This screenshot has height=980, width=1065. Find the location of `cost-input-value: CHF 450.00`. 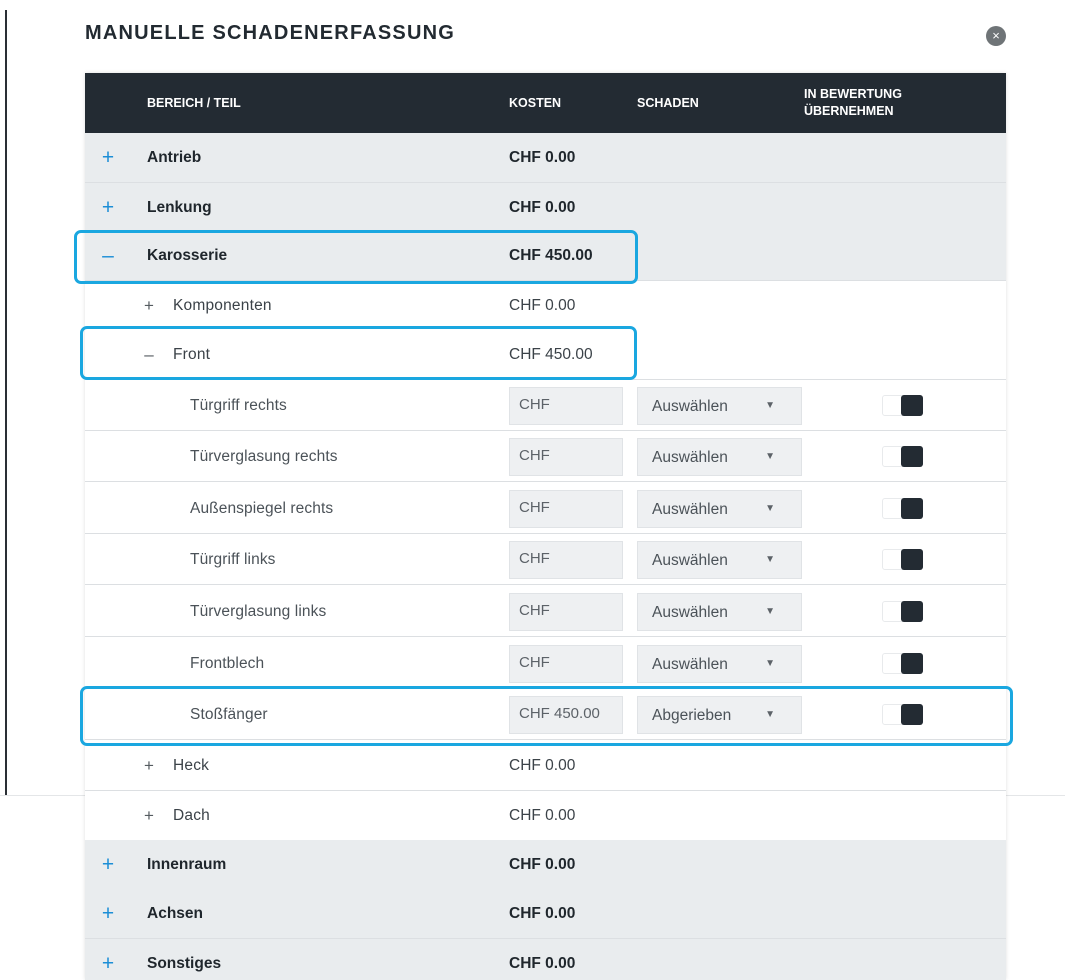

cost-input-value: CHF 450.00 is located at coordinates (559, 713).